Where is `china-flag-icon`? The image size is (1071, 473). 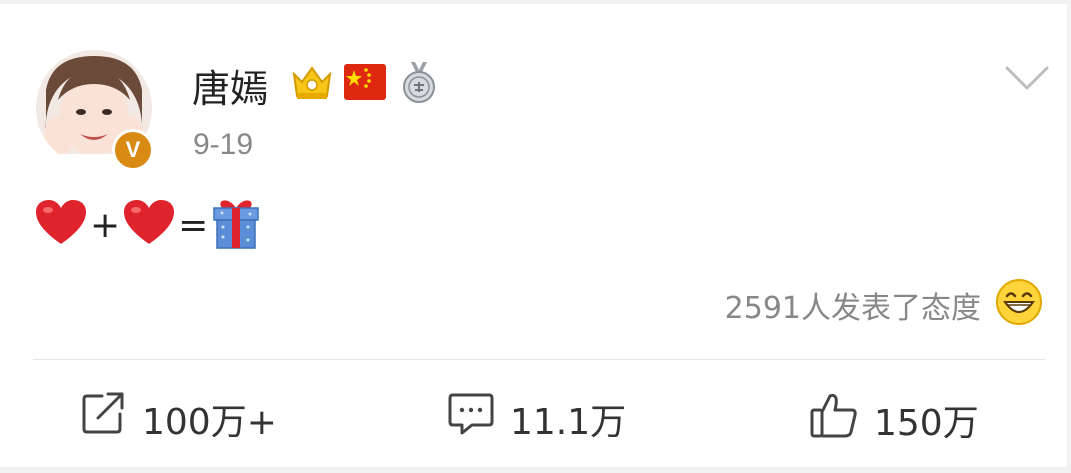 china-flag-icon is located at coordinates (365, 84).